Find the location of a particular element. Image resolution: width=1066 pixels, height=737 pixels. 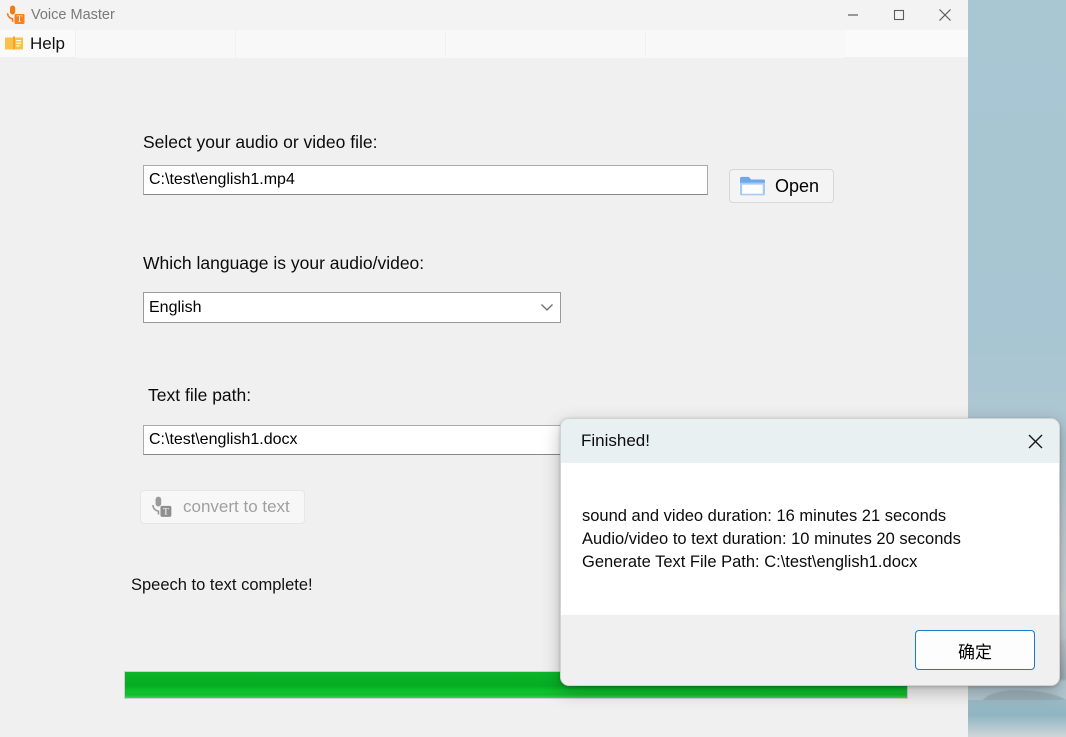

language-field-label: Which language is your audio/video: is located at coordinates (284, 263).